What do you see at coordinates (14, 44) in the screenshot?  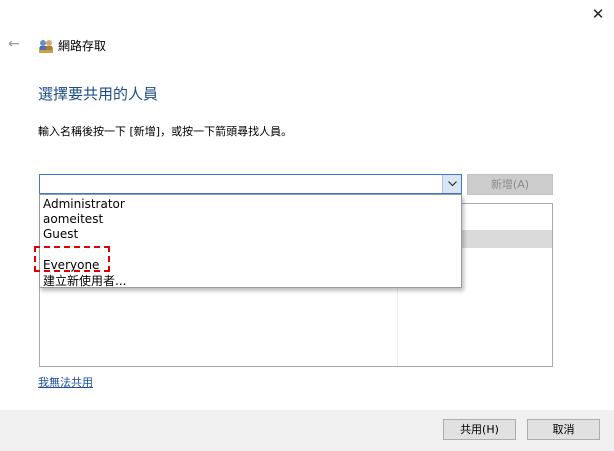 I see `back-arrow-icon: ←` at bounding box center [14, 44].